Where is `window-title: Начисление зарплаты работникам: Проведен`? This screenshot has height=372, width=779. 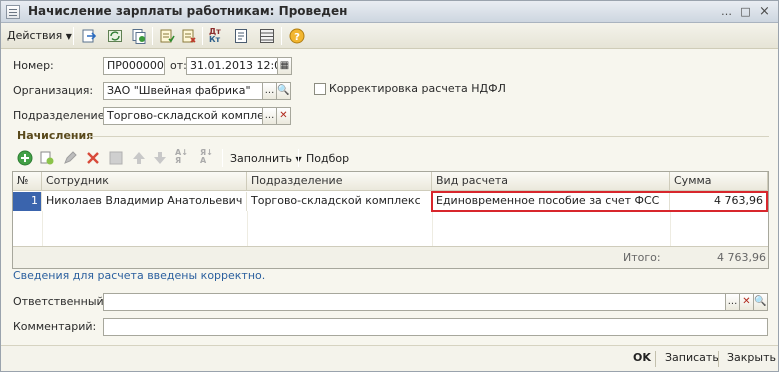 window-title: Начисление зарплаты работникам: Проведен is located at coordinates (188, 11).